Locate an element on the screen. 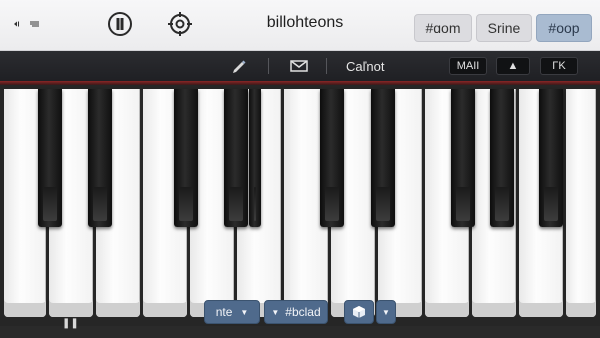 The height and width of the screenshot is (338, 600). footer-strip is located at coordinates (300, 332).